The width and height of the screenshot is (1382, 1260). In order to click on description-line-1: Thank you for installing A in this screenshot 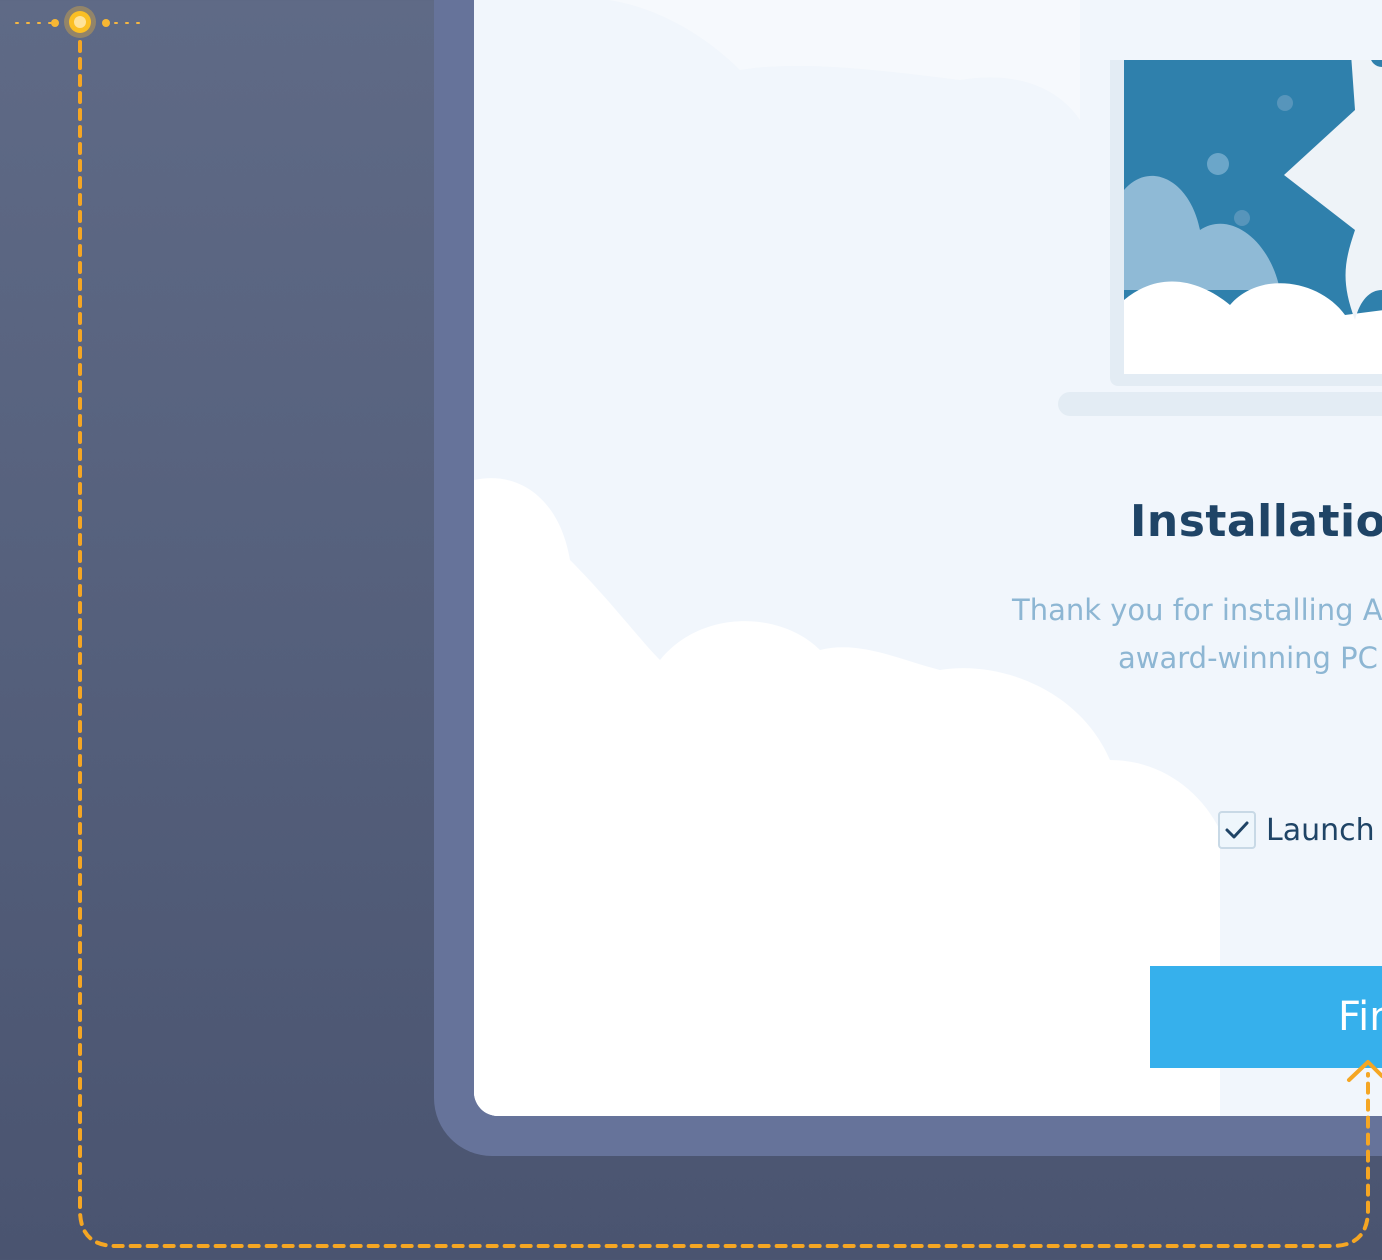, I will do `click(1197, 610)`.